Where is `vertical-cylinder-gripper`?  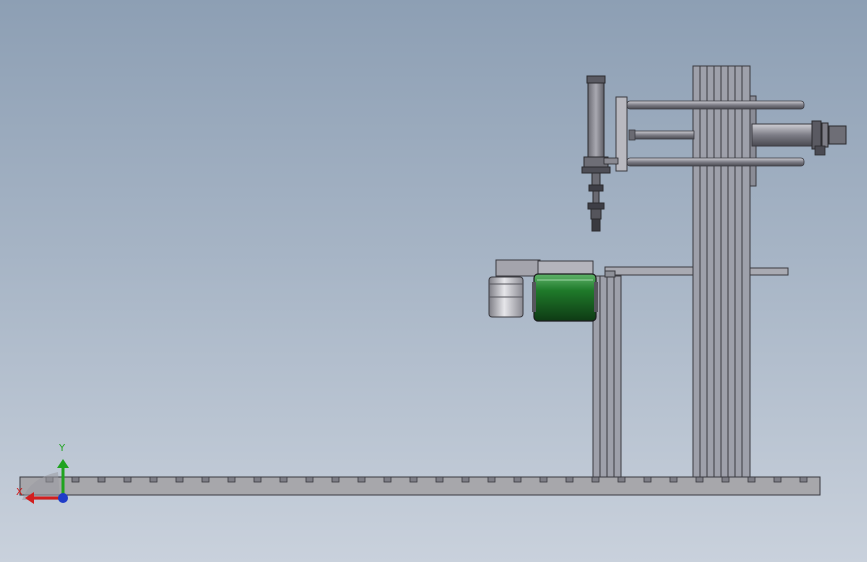 vertical-cylinder-gripper is located at coordinates (600, 153).